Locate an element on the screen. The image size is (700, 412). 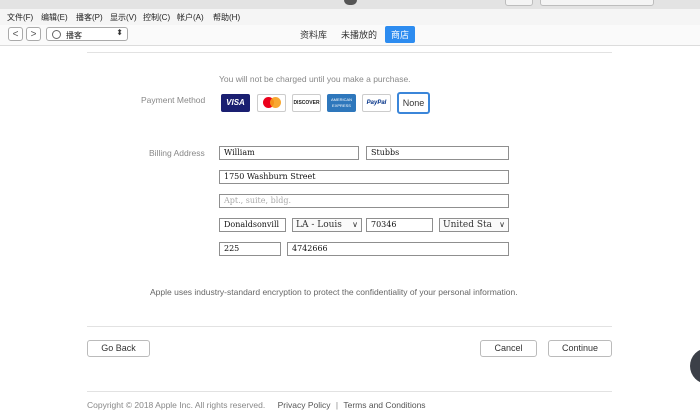
visa-card-option: VISA is located at coordinates (235, 103).